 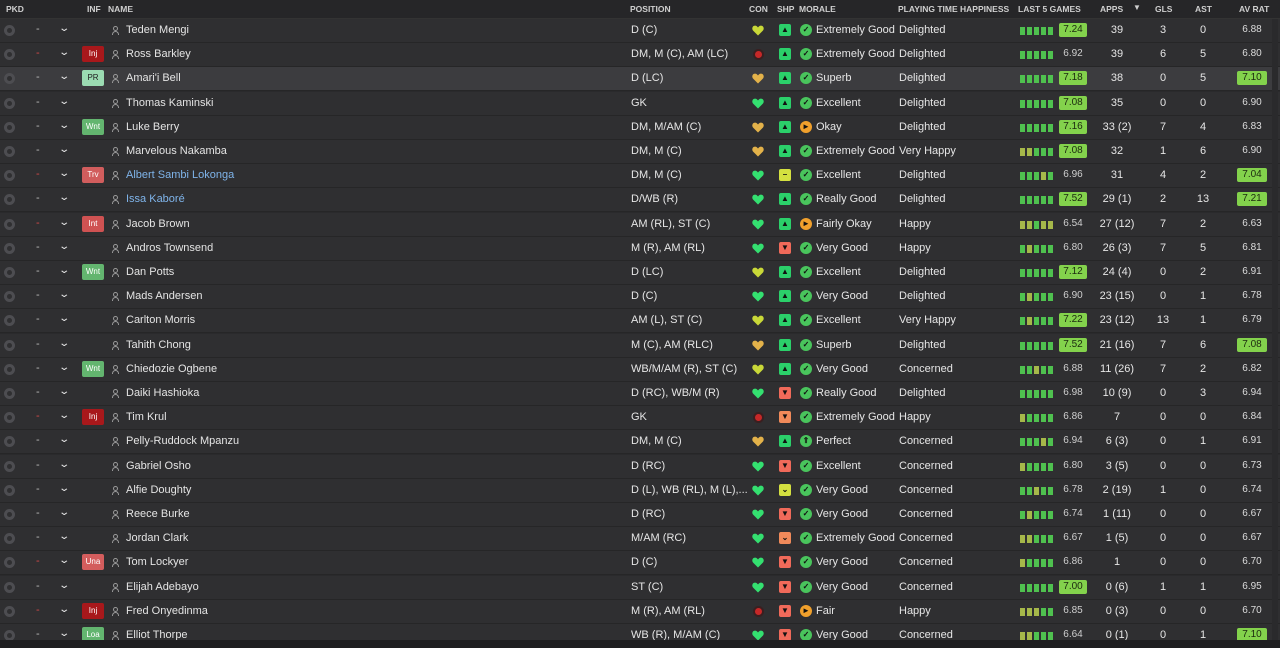 I want to click on player-name: Alfie Doughty, so click(x=158, y=490).